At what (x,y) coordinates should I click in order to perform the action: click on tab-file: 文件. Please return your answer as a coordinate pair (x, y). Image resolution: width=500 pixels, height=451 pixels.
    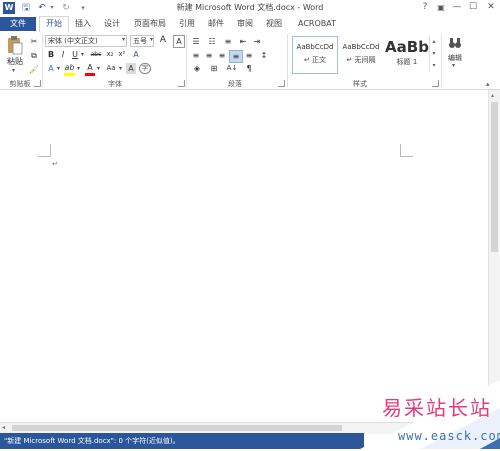
    Looking at the image, I should click on (18, 24).